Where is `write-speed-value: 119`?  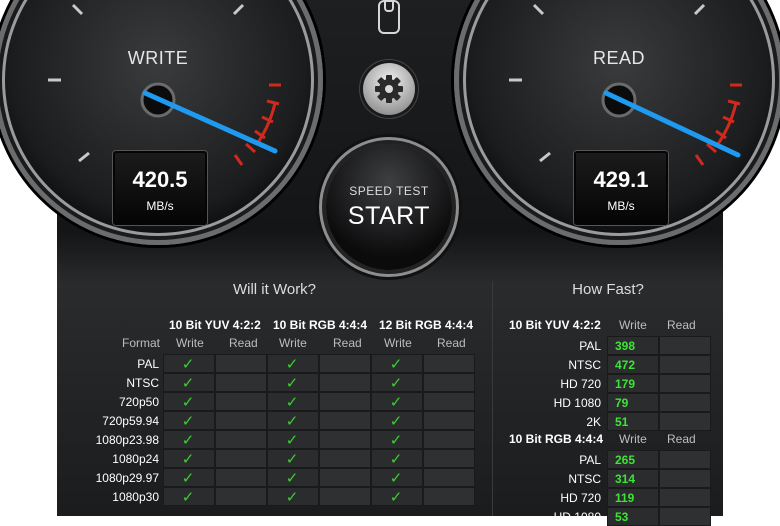 write-speed-value: 119 is located at coordinates (625, 498).